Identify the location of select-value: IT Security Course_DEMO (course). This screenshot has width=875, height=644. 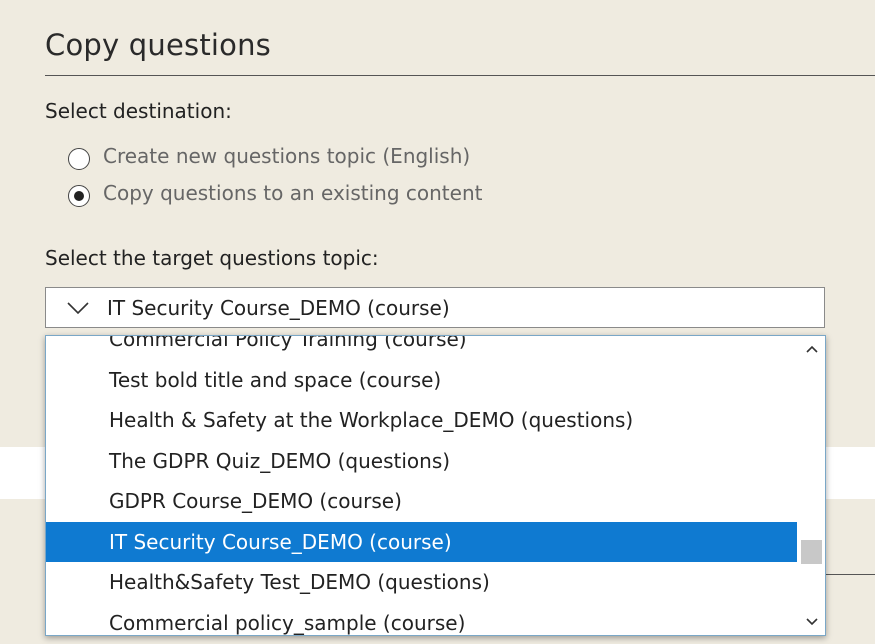
(278, 307).